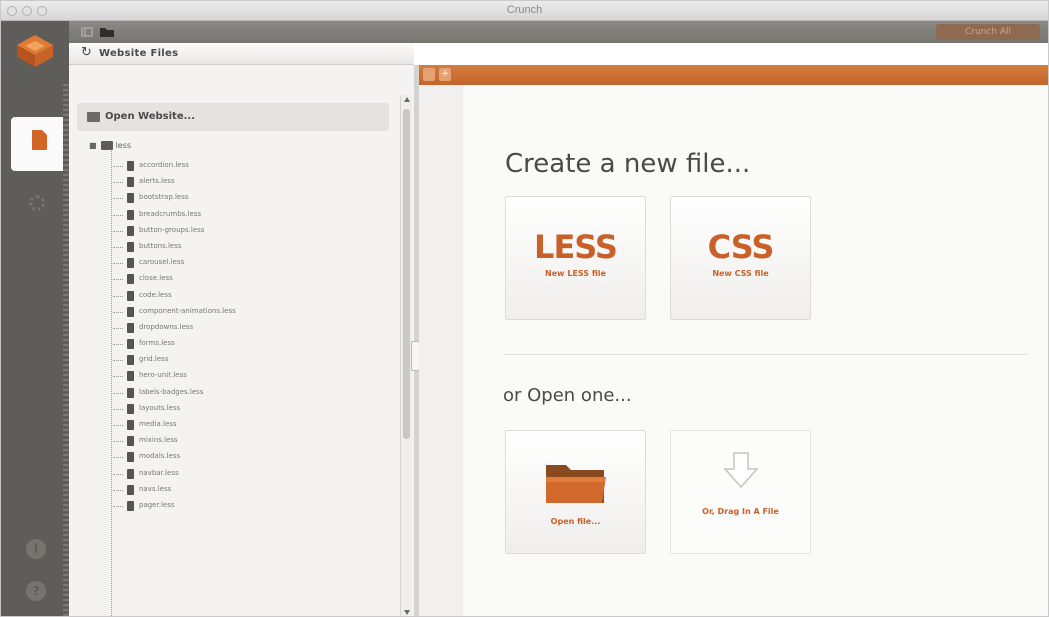 The height and width of the screenshot is (617, 1049). I want to click on tree-root-label: less, so click(123, 145).